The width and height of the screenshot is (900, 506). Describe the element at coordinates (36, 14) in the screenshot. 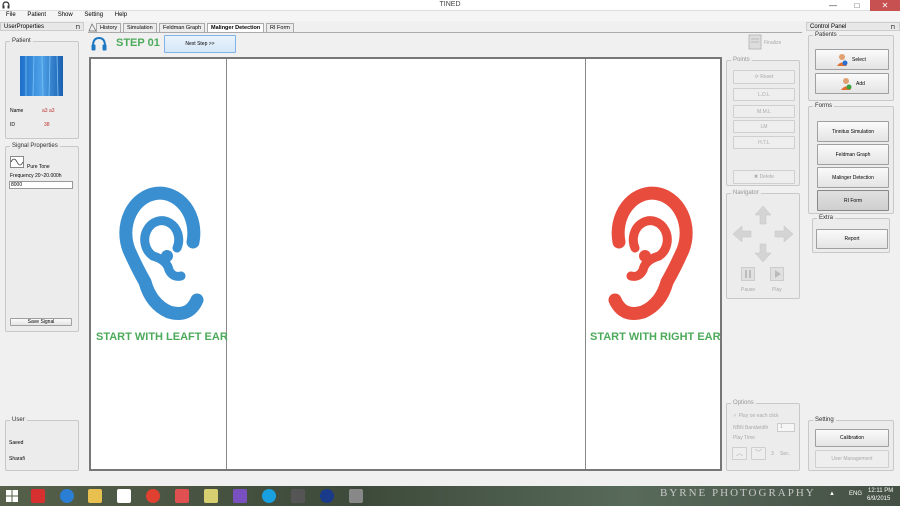

I see `menu-patient: Patient` at that location.